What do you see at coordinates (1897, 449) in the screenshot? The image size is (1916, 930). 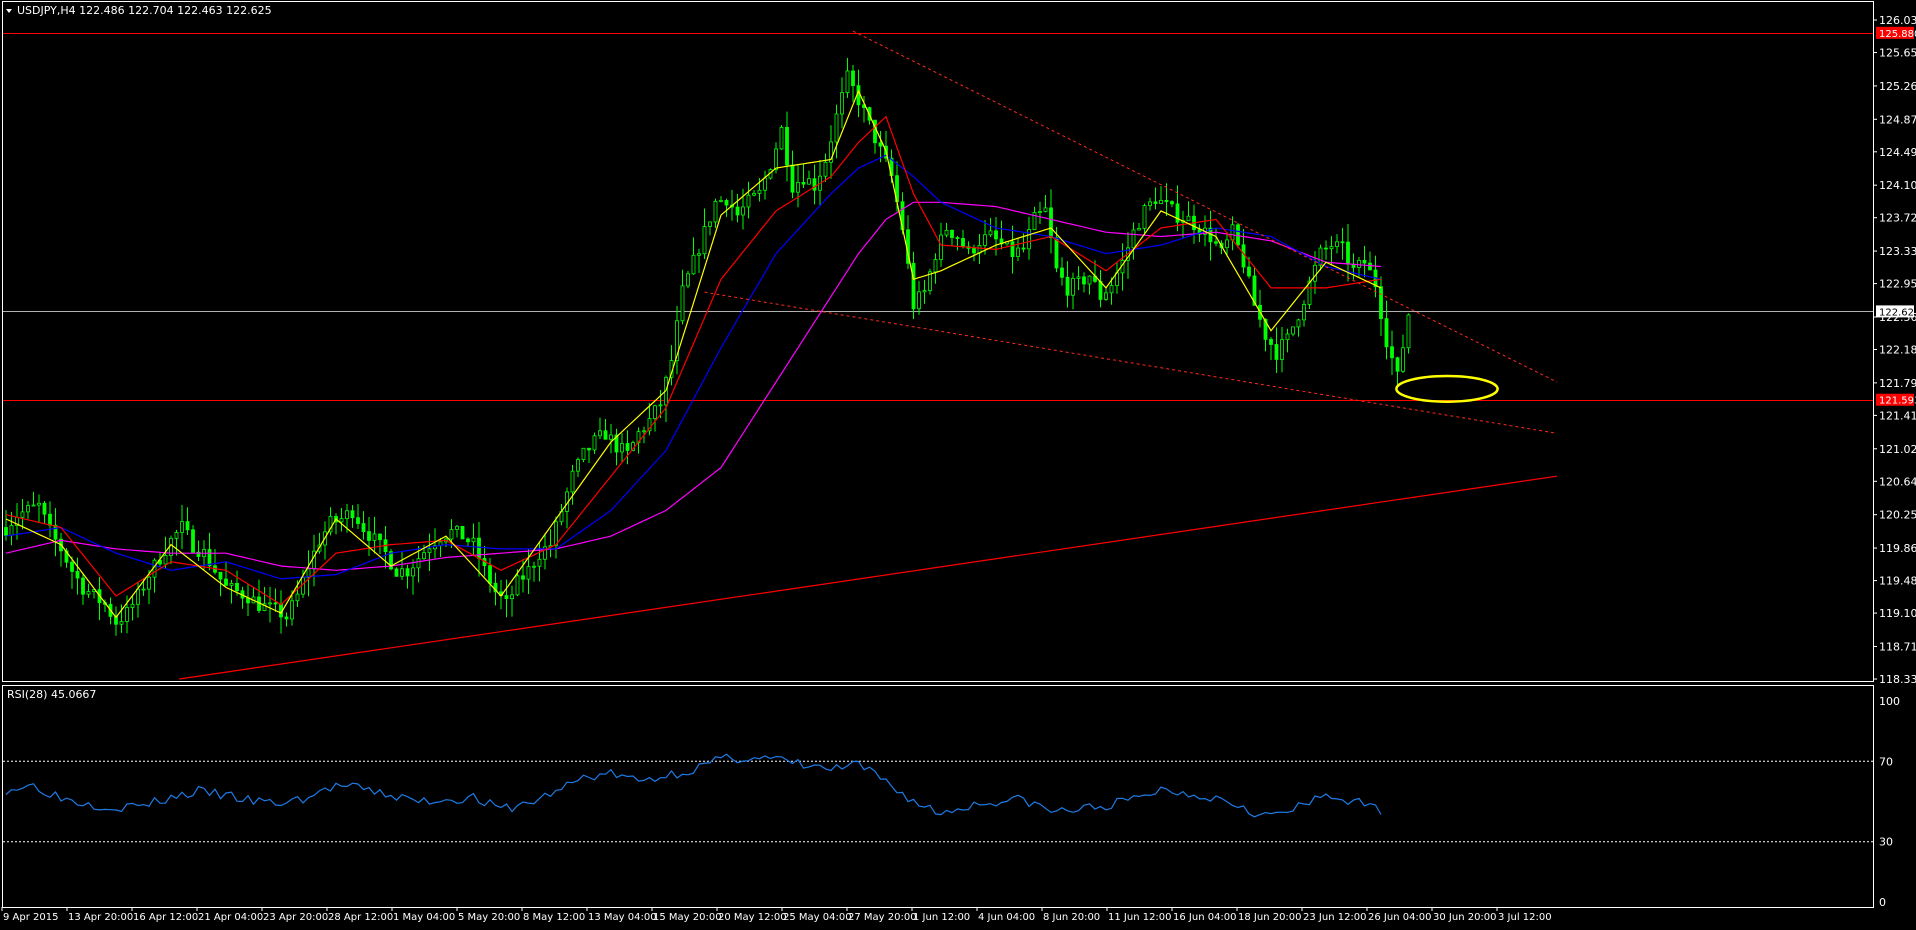 I see `y-tick-label: 121.020` at bounding box center [1897, 449].